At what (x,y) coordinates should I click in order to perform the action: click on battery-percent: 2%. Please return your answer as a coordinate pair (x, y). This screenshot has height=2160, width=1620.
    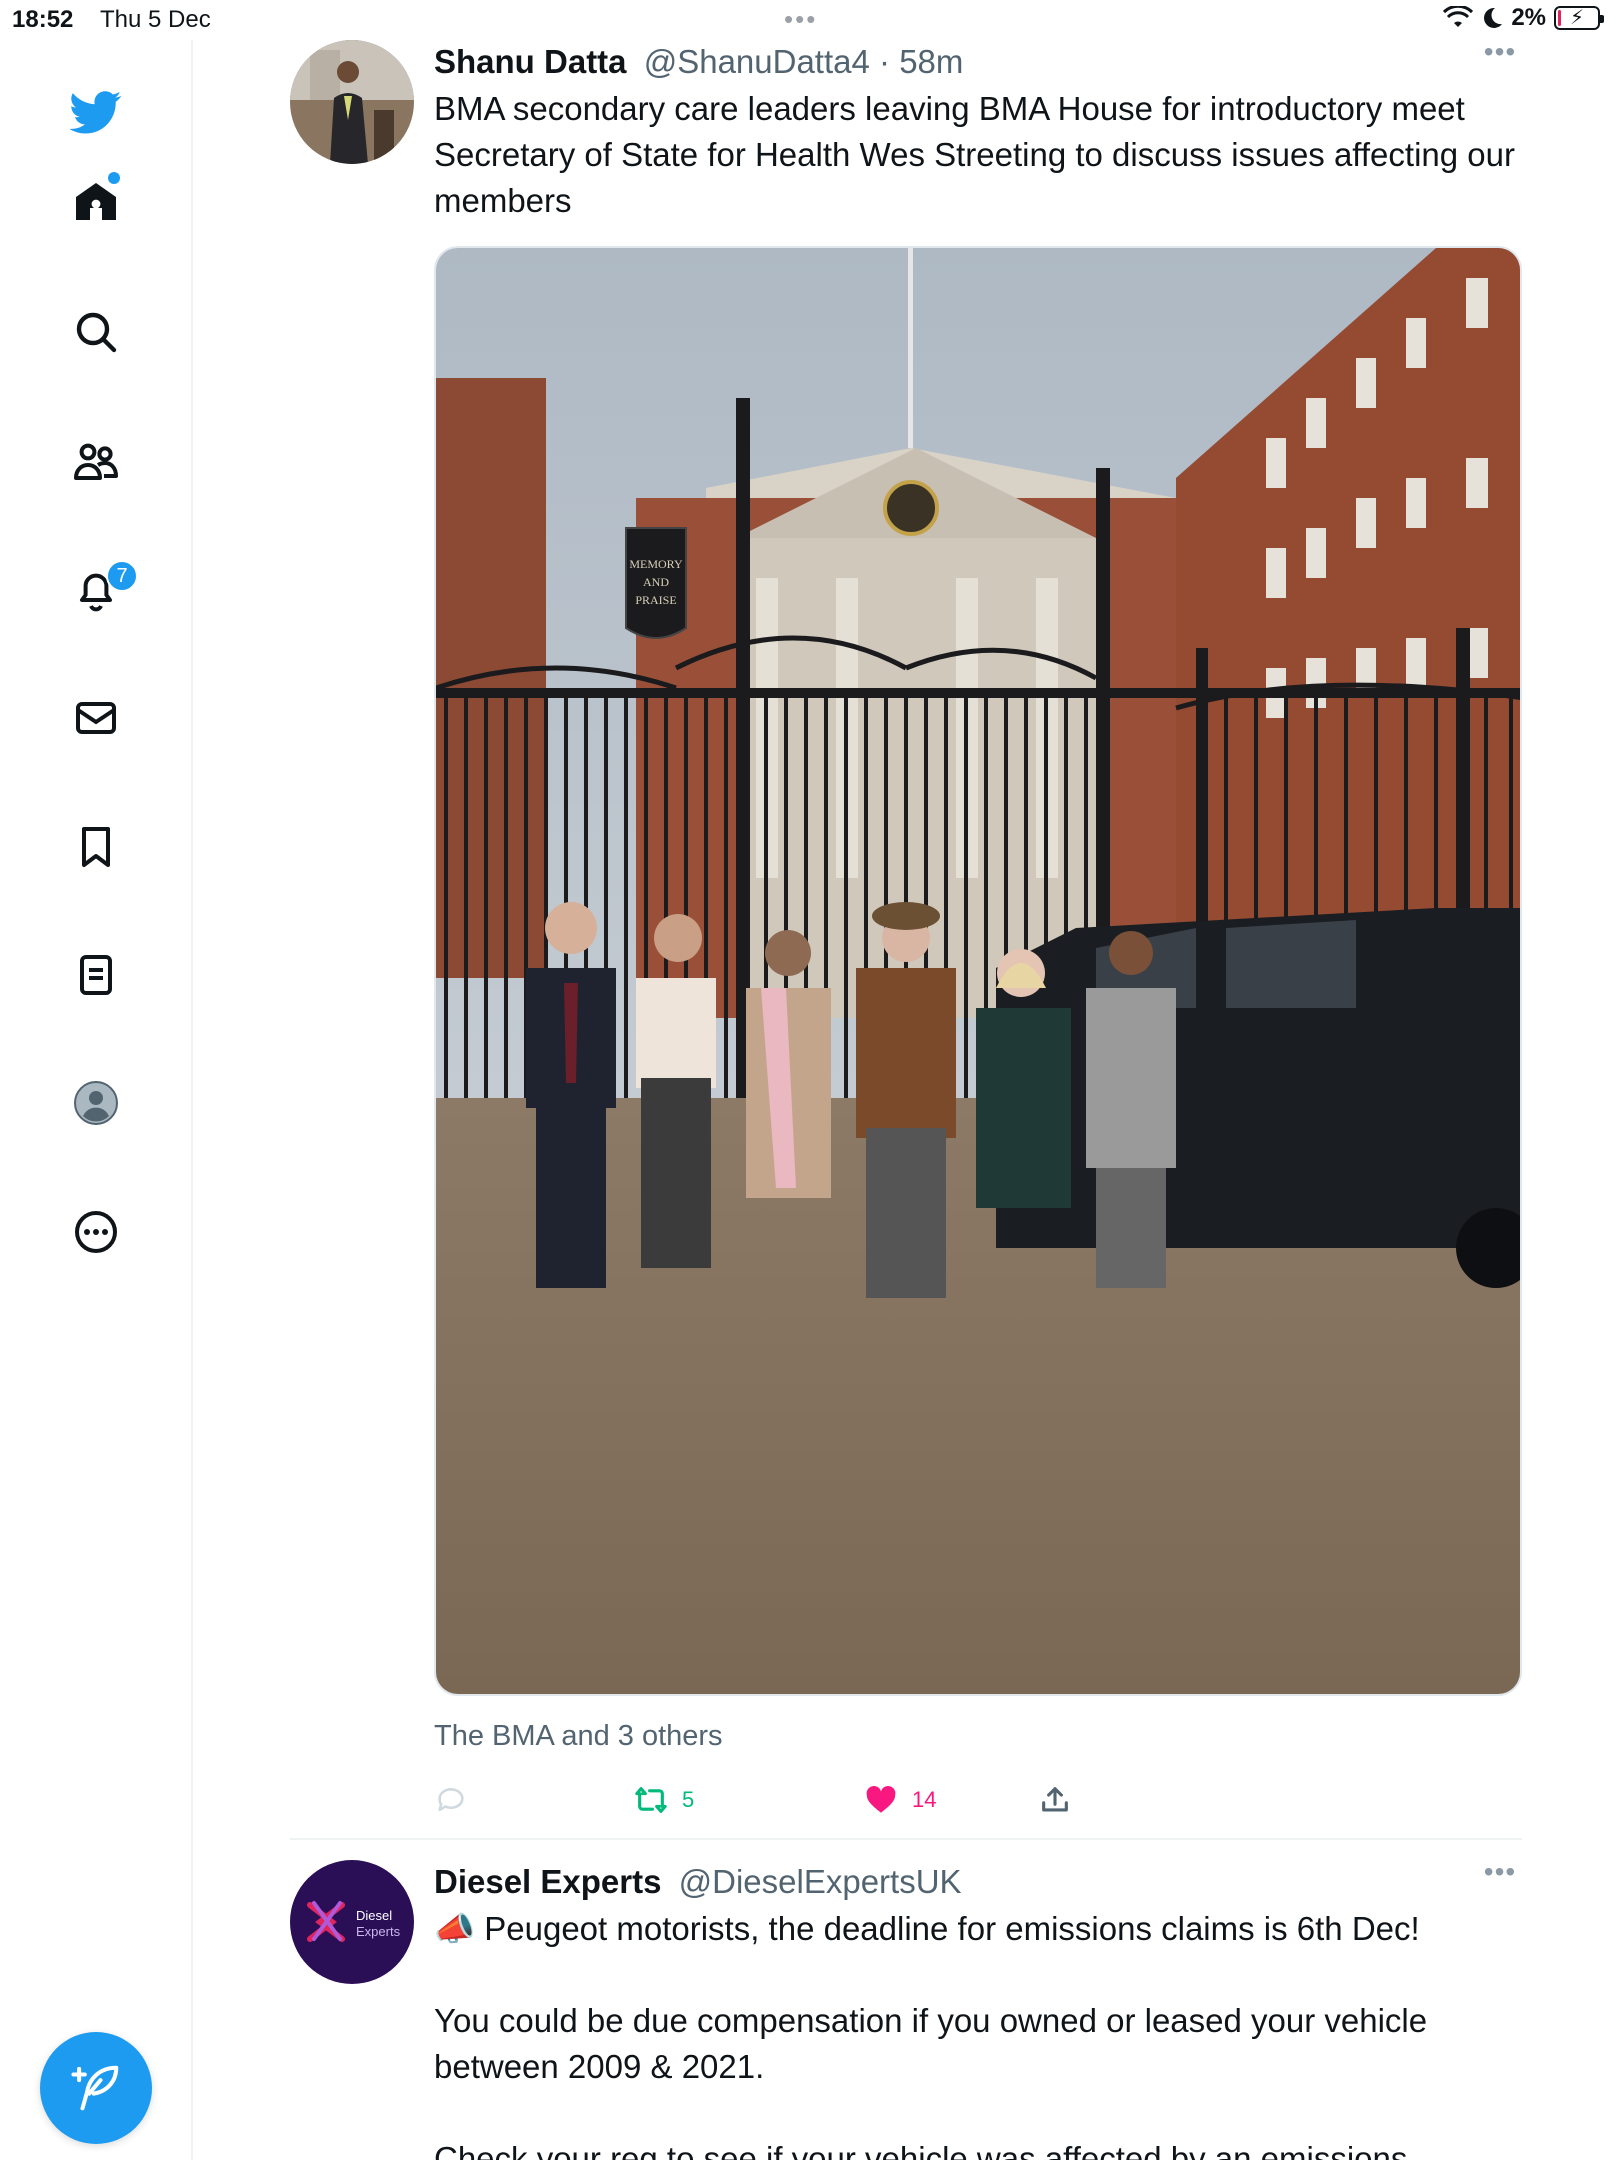
    Looking at the image, I should click on (1528, 17).